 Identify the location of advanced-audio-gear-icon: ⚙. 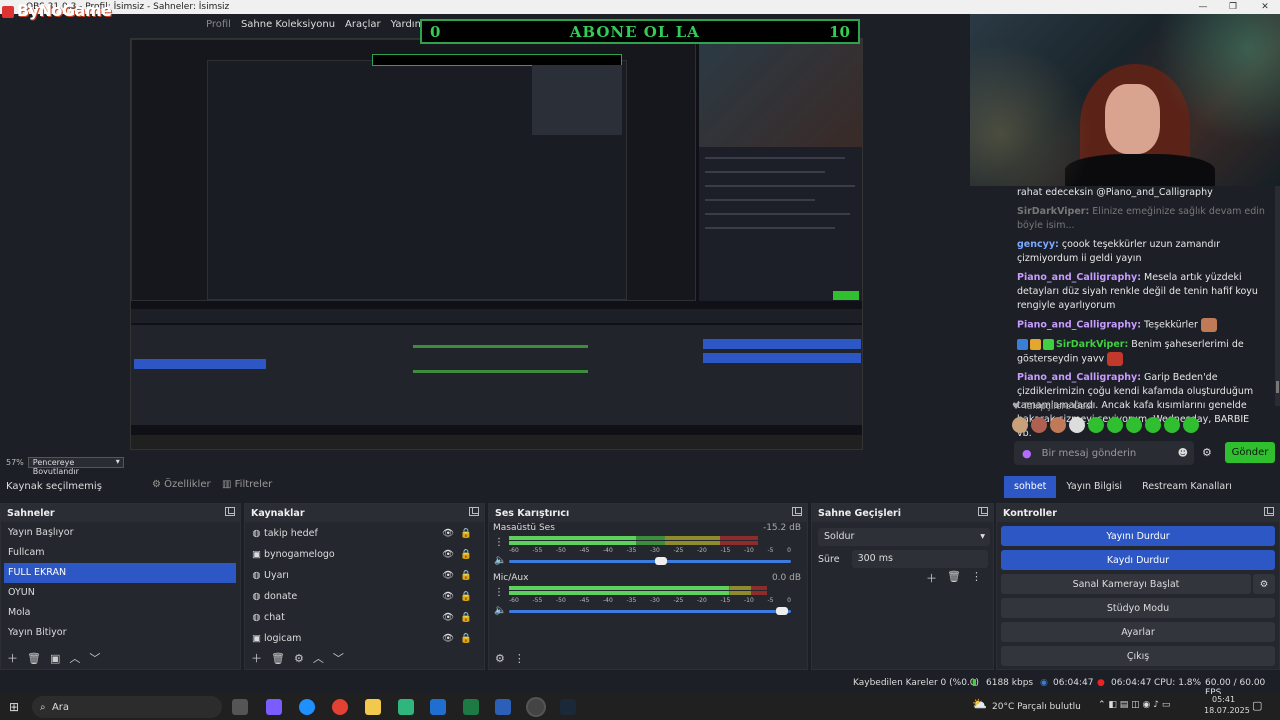
(500, 658).